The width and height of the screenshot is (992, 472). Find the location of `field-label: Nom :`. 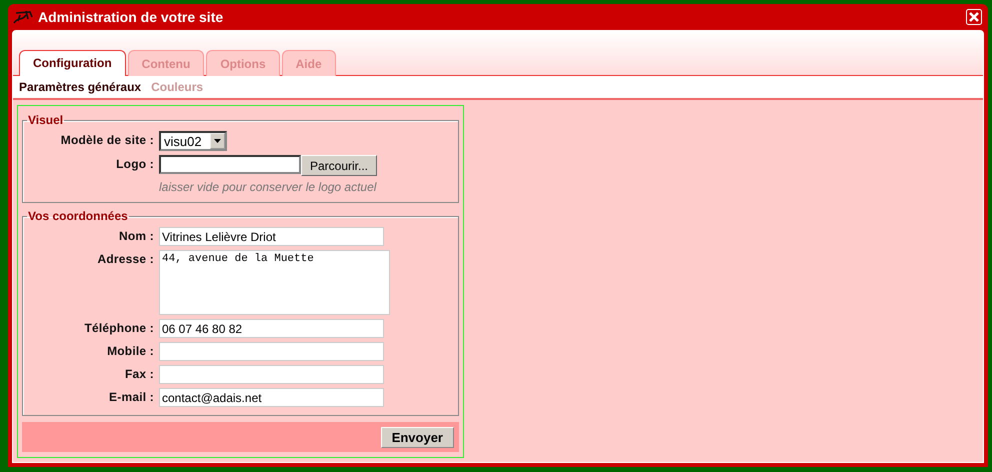

field-label: Nom : is located at coordinates (136, 235).